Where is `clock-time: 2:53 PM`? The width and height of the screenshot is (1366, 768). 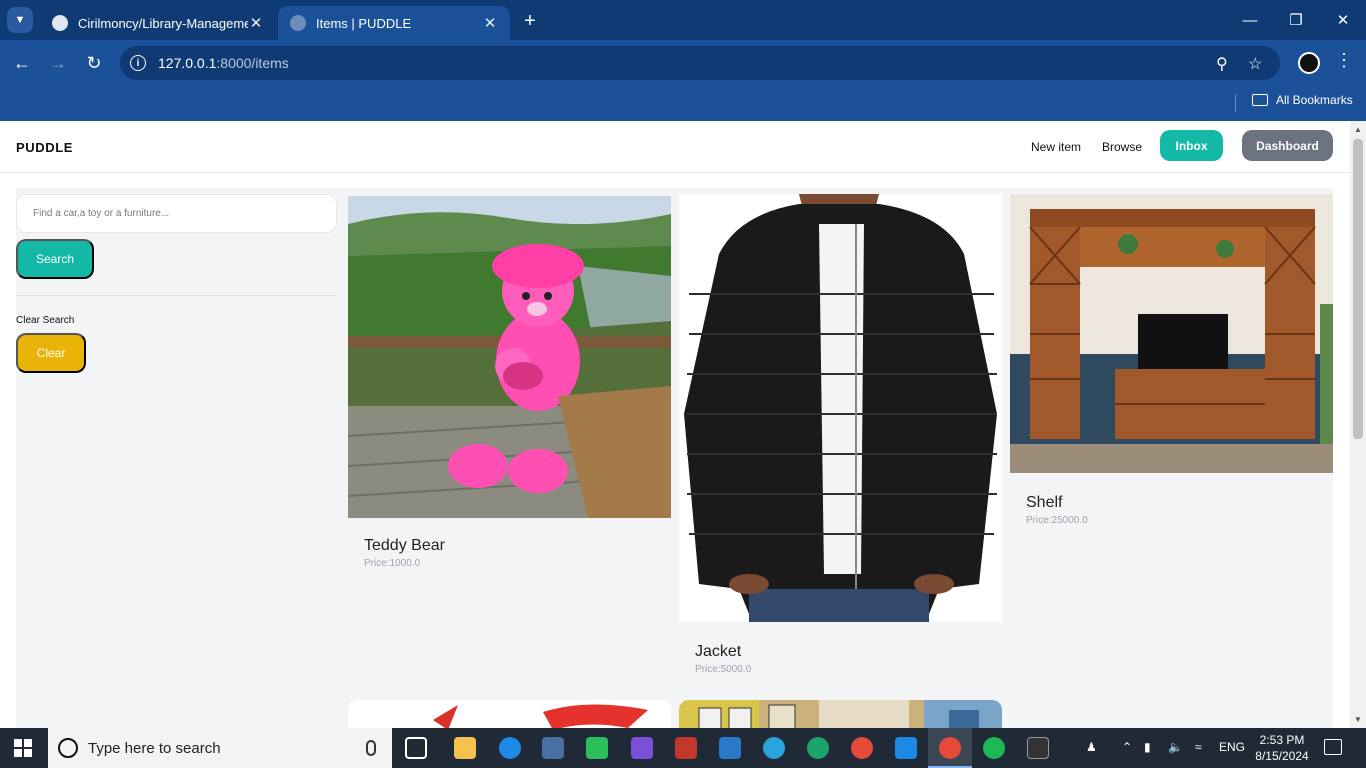
clock-time: 2:53 PM is located at coordinates (1282, 740).